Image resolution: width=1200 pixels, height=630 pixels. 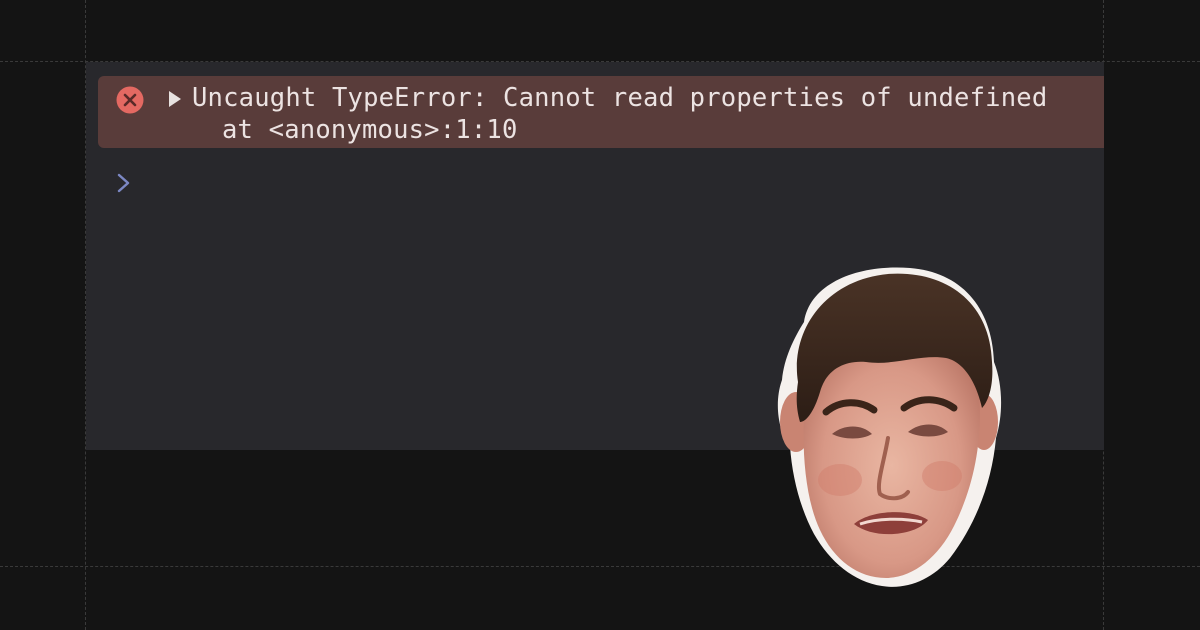 I want to click on error-stack-trace-line: at <anonymous>:1:10, so click(x=370, y=130).